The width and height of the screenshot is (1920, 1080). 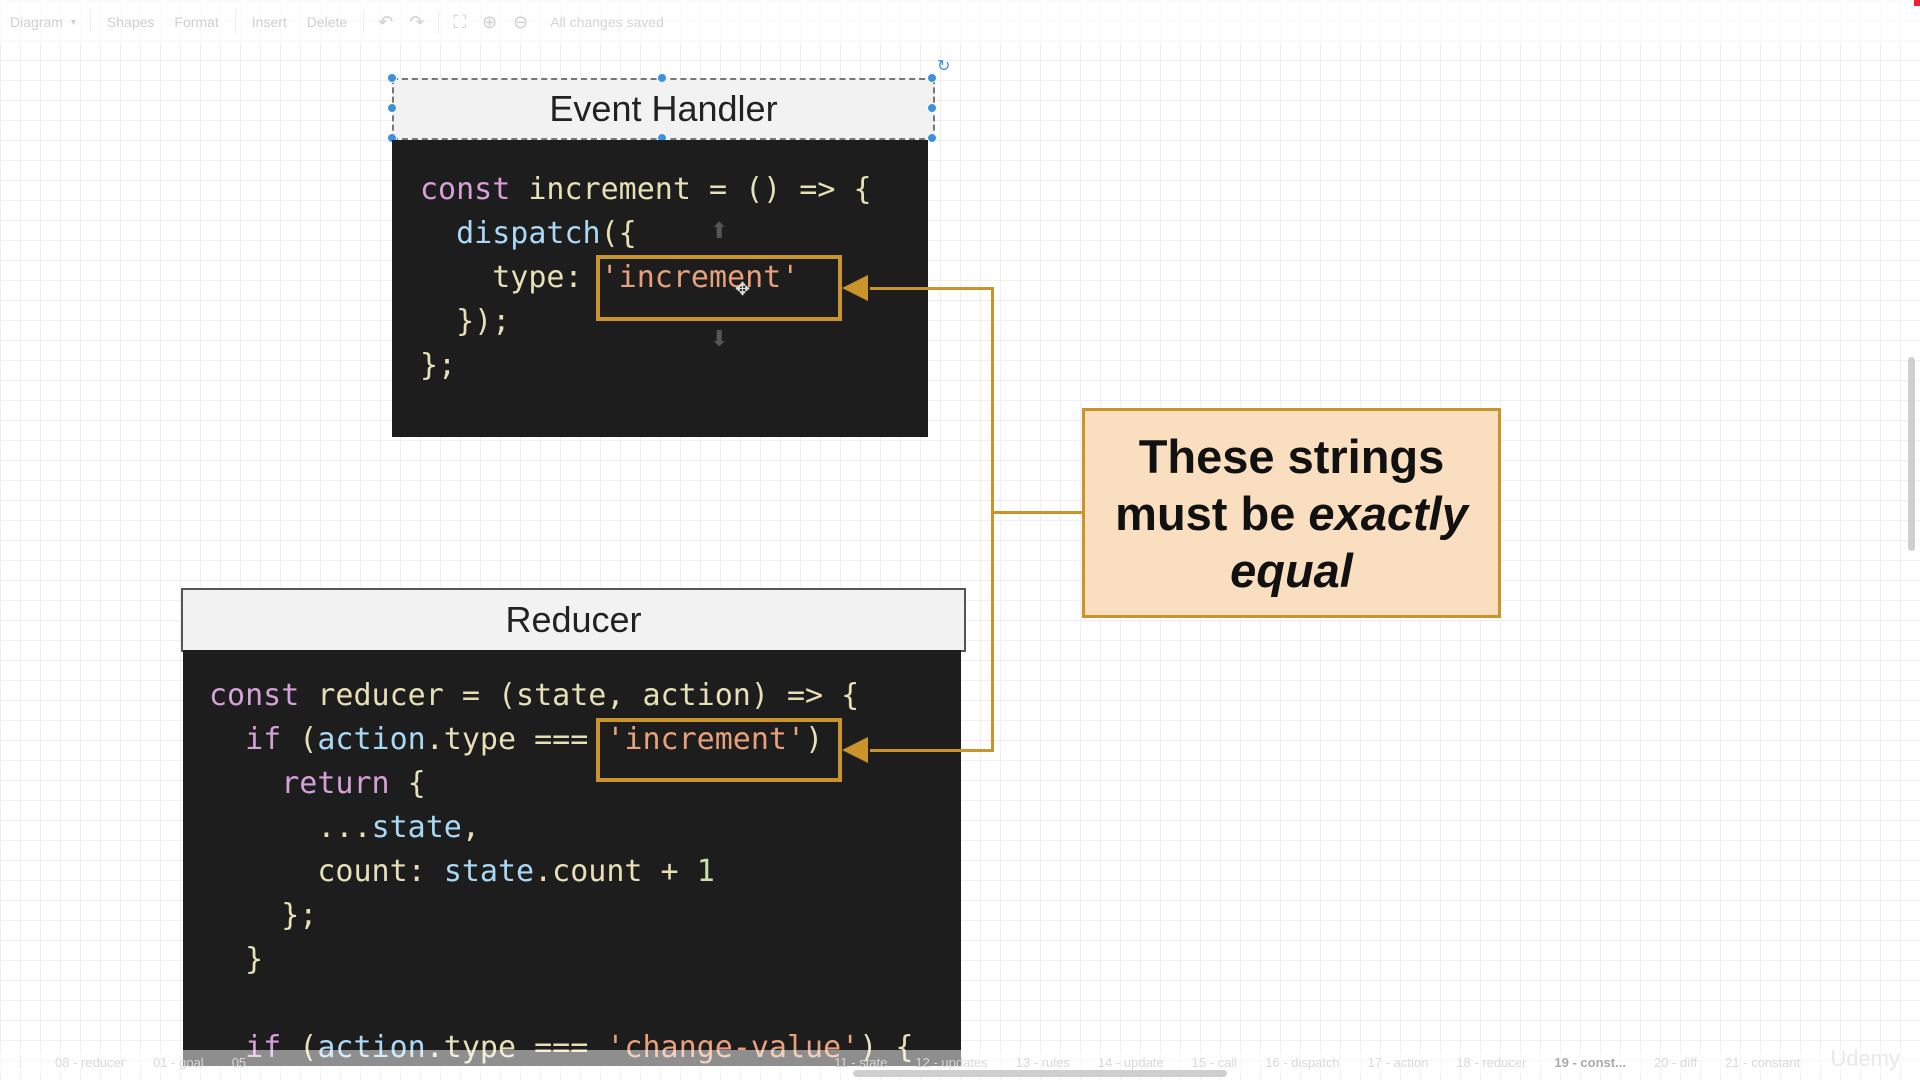 What do you see at coordinates (73, 22) in the screenshot?
I see `chevron-down-icon: ▾` at bounding box center [73, 22].